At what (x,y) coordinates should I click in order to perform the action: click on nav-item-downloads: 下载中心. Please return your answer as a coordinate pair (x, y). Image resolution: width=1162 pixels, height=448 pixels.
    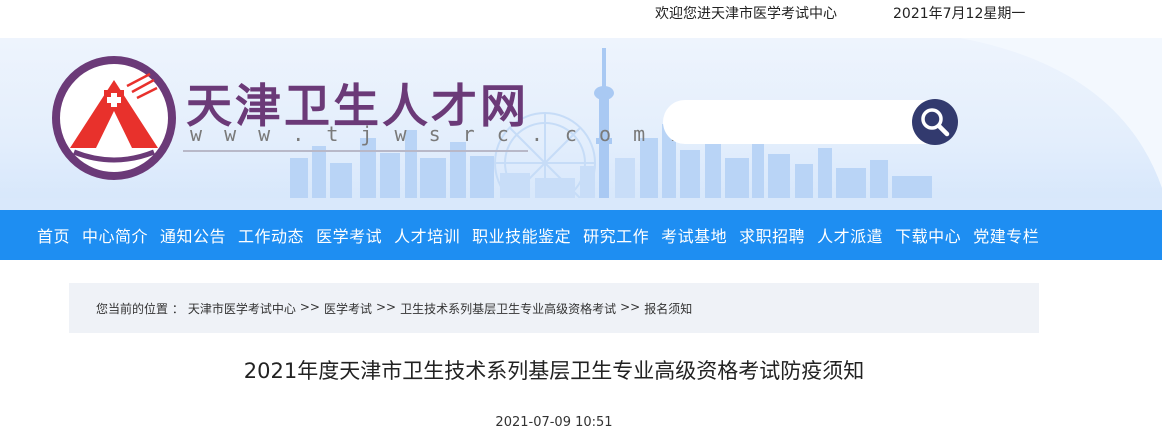
    Looking at the image, I should click on (928, 235).